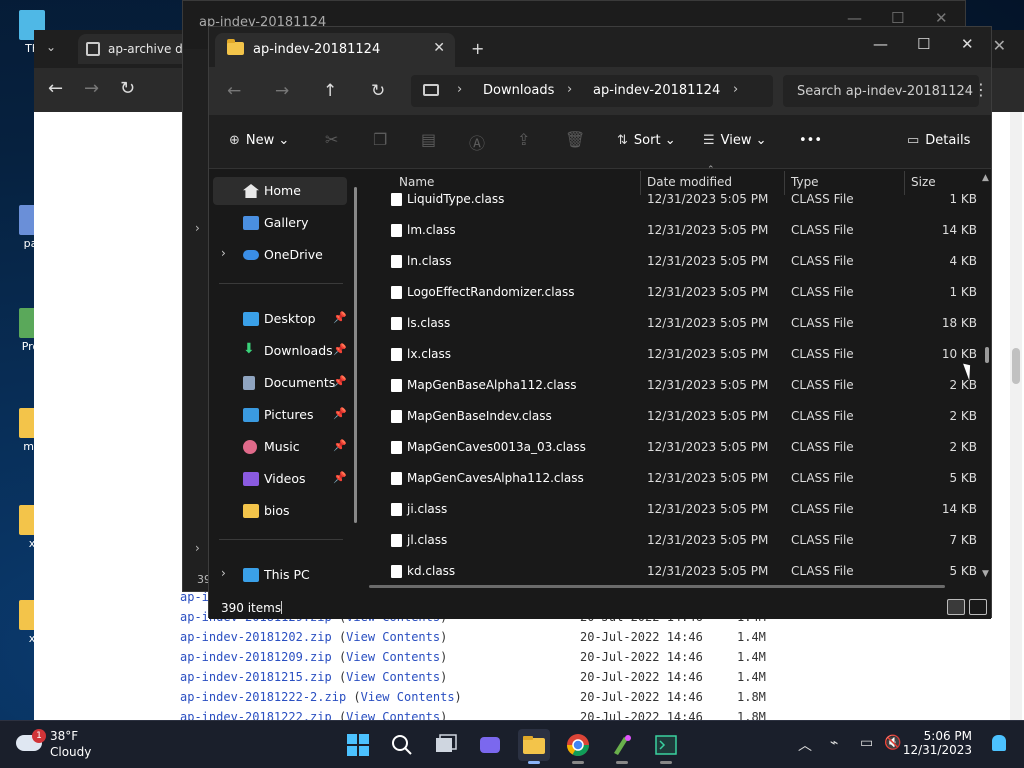  Describe the element at coordinates (578, 746) in the screenshot. I see `chrome-taskbar-button` at that location.